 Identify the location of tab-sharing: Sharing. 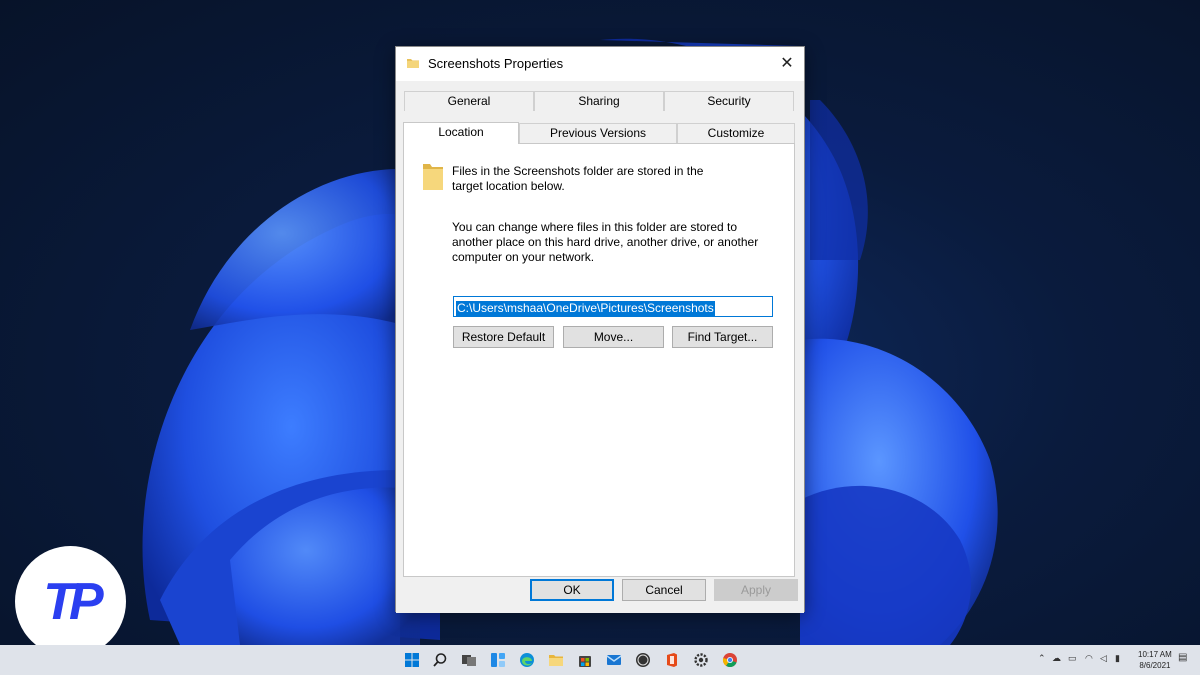
(599, 101).